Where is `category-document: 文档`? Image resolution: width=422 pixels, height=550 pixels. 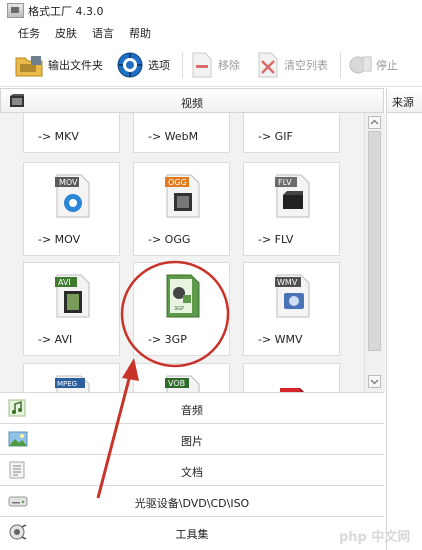
category-document: 文档 is located at coordinates (192, 469).